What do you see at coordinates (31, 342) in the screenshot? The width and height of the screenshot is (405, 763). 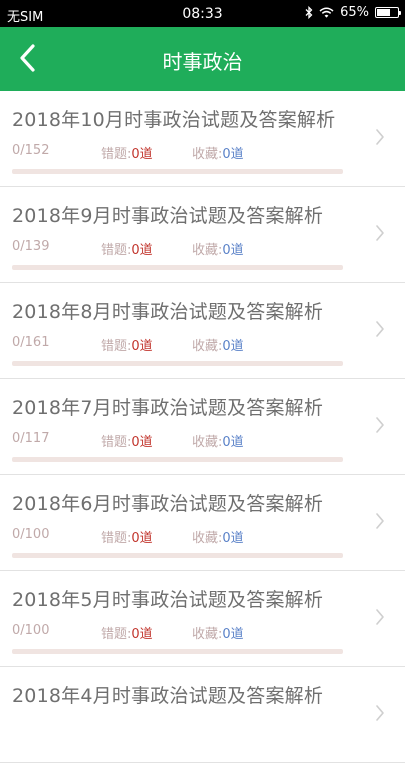 I see `progress-count: 0/161` at bounding box center [31, 342].